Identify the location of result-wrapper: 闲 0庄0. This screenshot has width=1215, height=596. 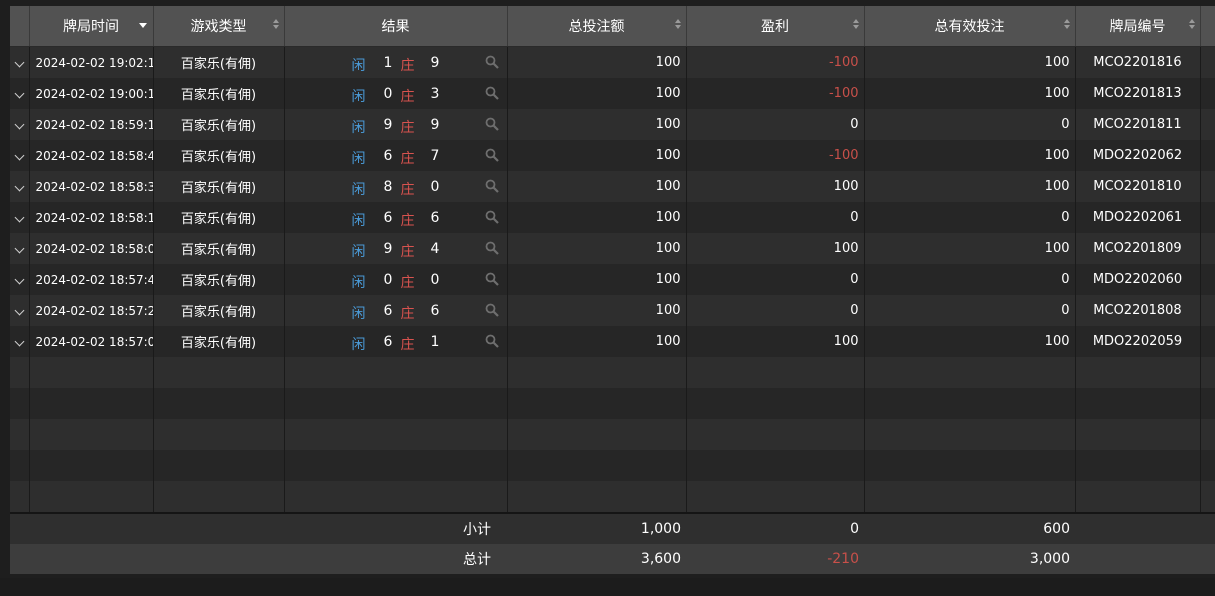
(396, 279).